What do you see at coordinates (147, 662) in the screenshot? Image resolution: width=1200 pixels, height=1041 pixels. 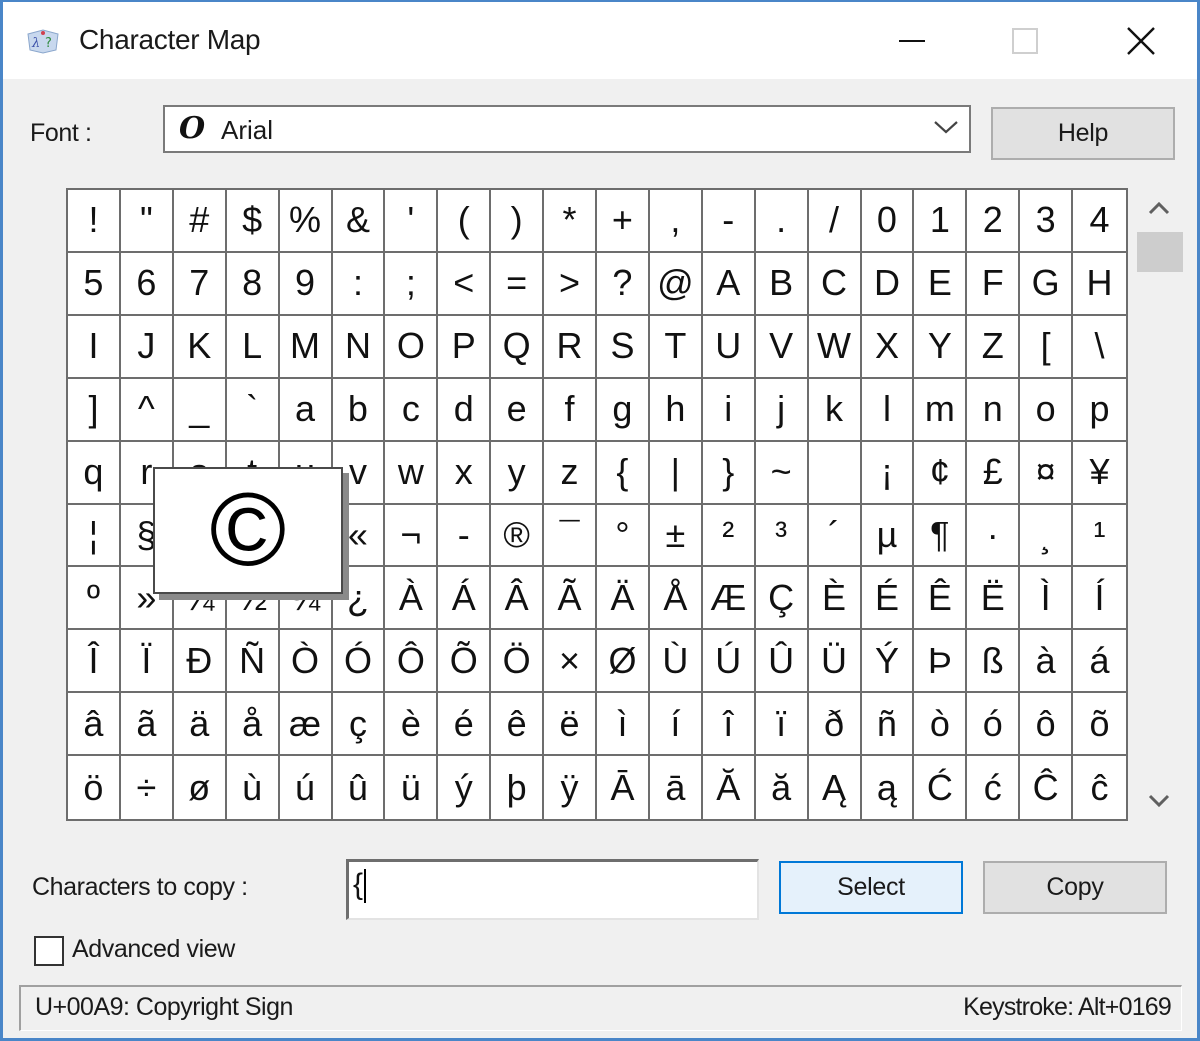 I see `character-cell: Ï` at bounding box center [147, 662].